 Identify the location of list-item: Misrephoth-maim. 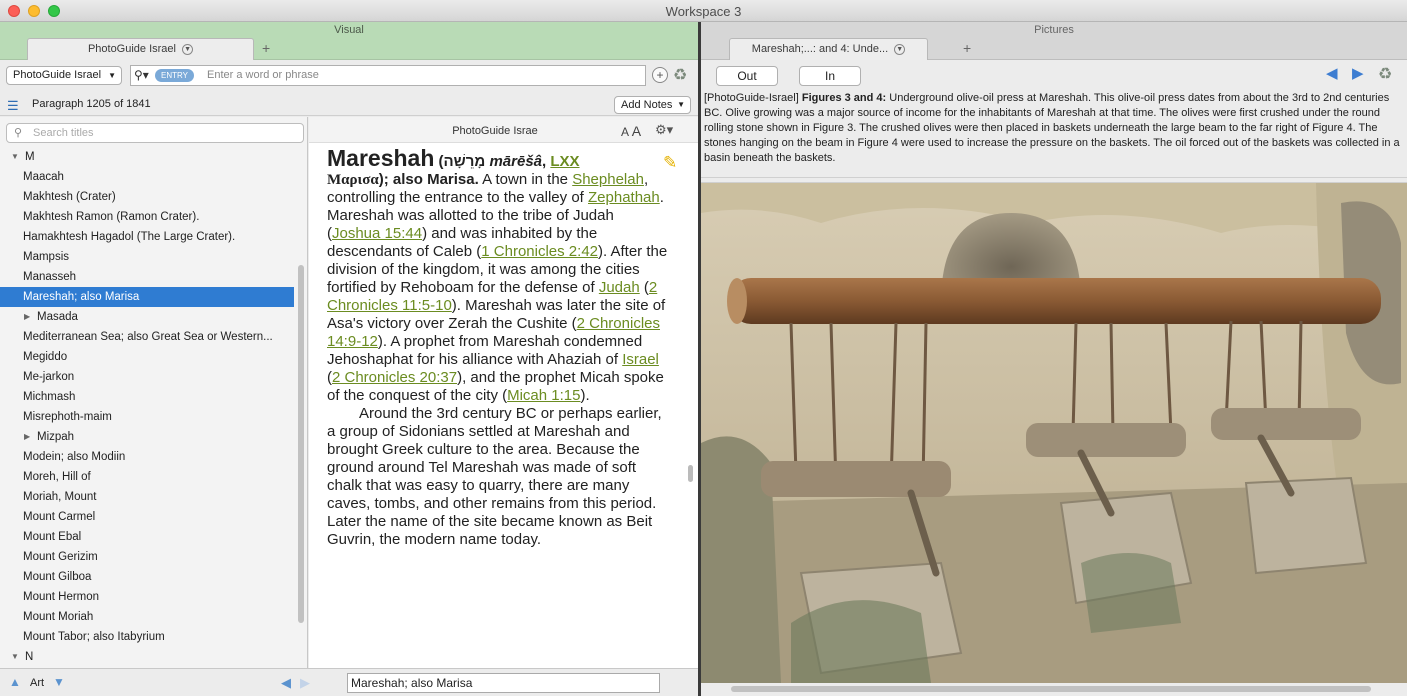
(147, 417).